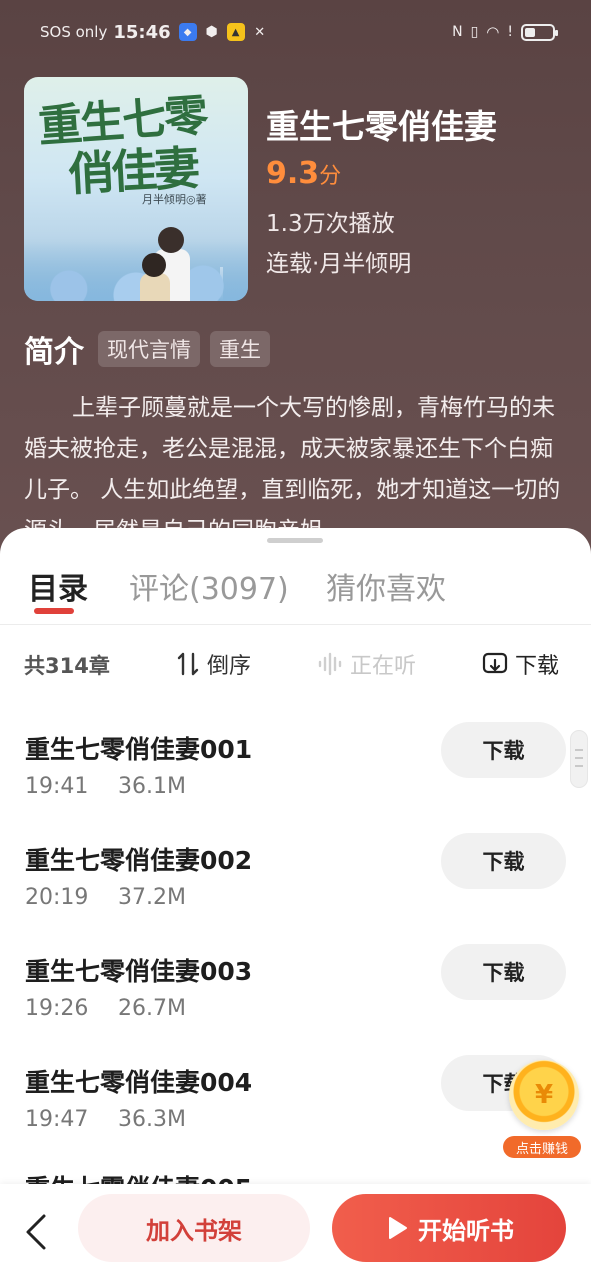  I want to click on drag-handle, so click(295, 540).